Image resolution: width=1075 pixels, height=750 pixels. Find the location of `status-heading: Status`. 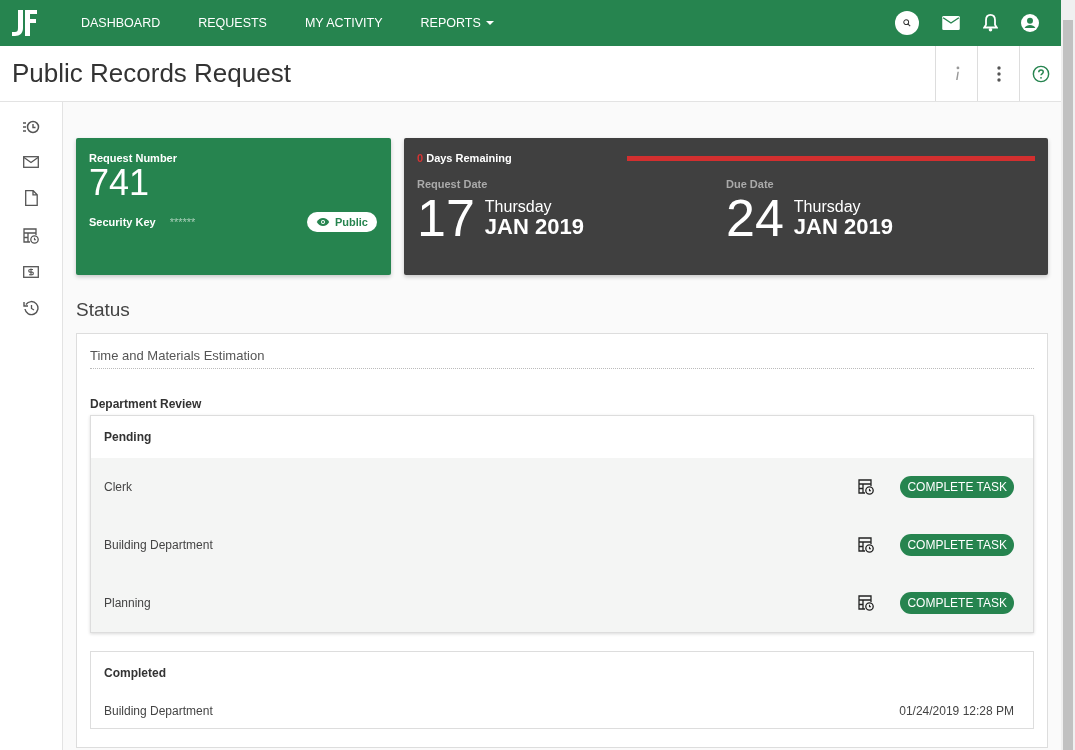

status-heading: Status is located at coordinates (103, 310).